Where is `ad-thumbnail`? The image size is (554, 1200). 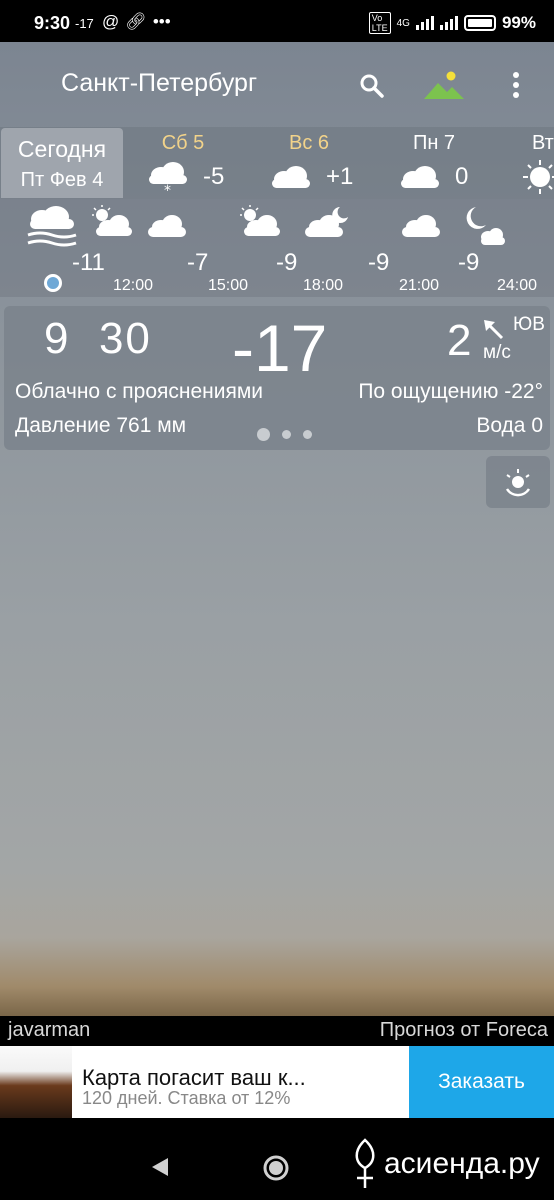 ad-thumbnail is located at coordinates (36, 1082).